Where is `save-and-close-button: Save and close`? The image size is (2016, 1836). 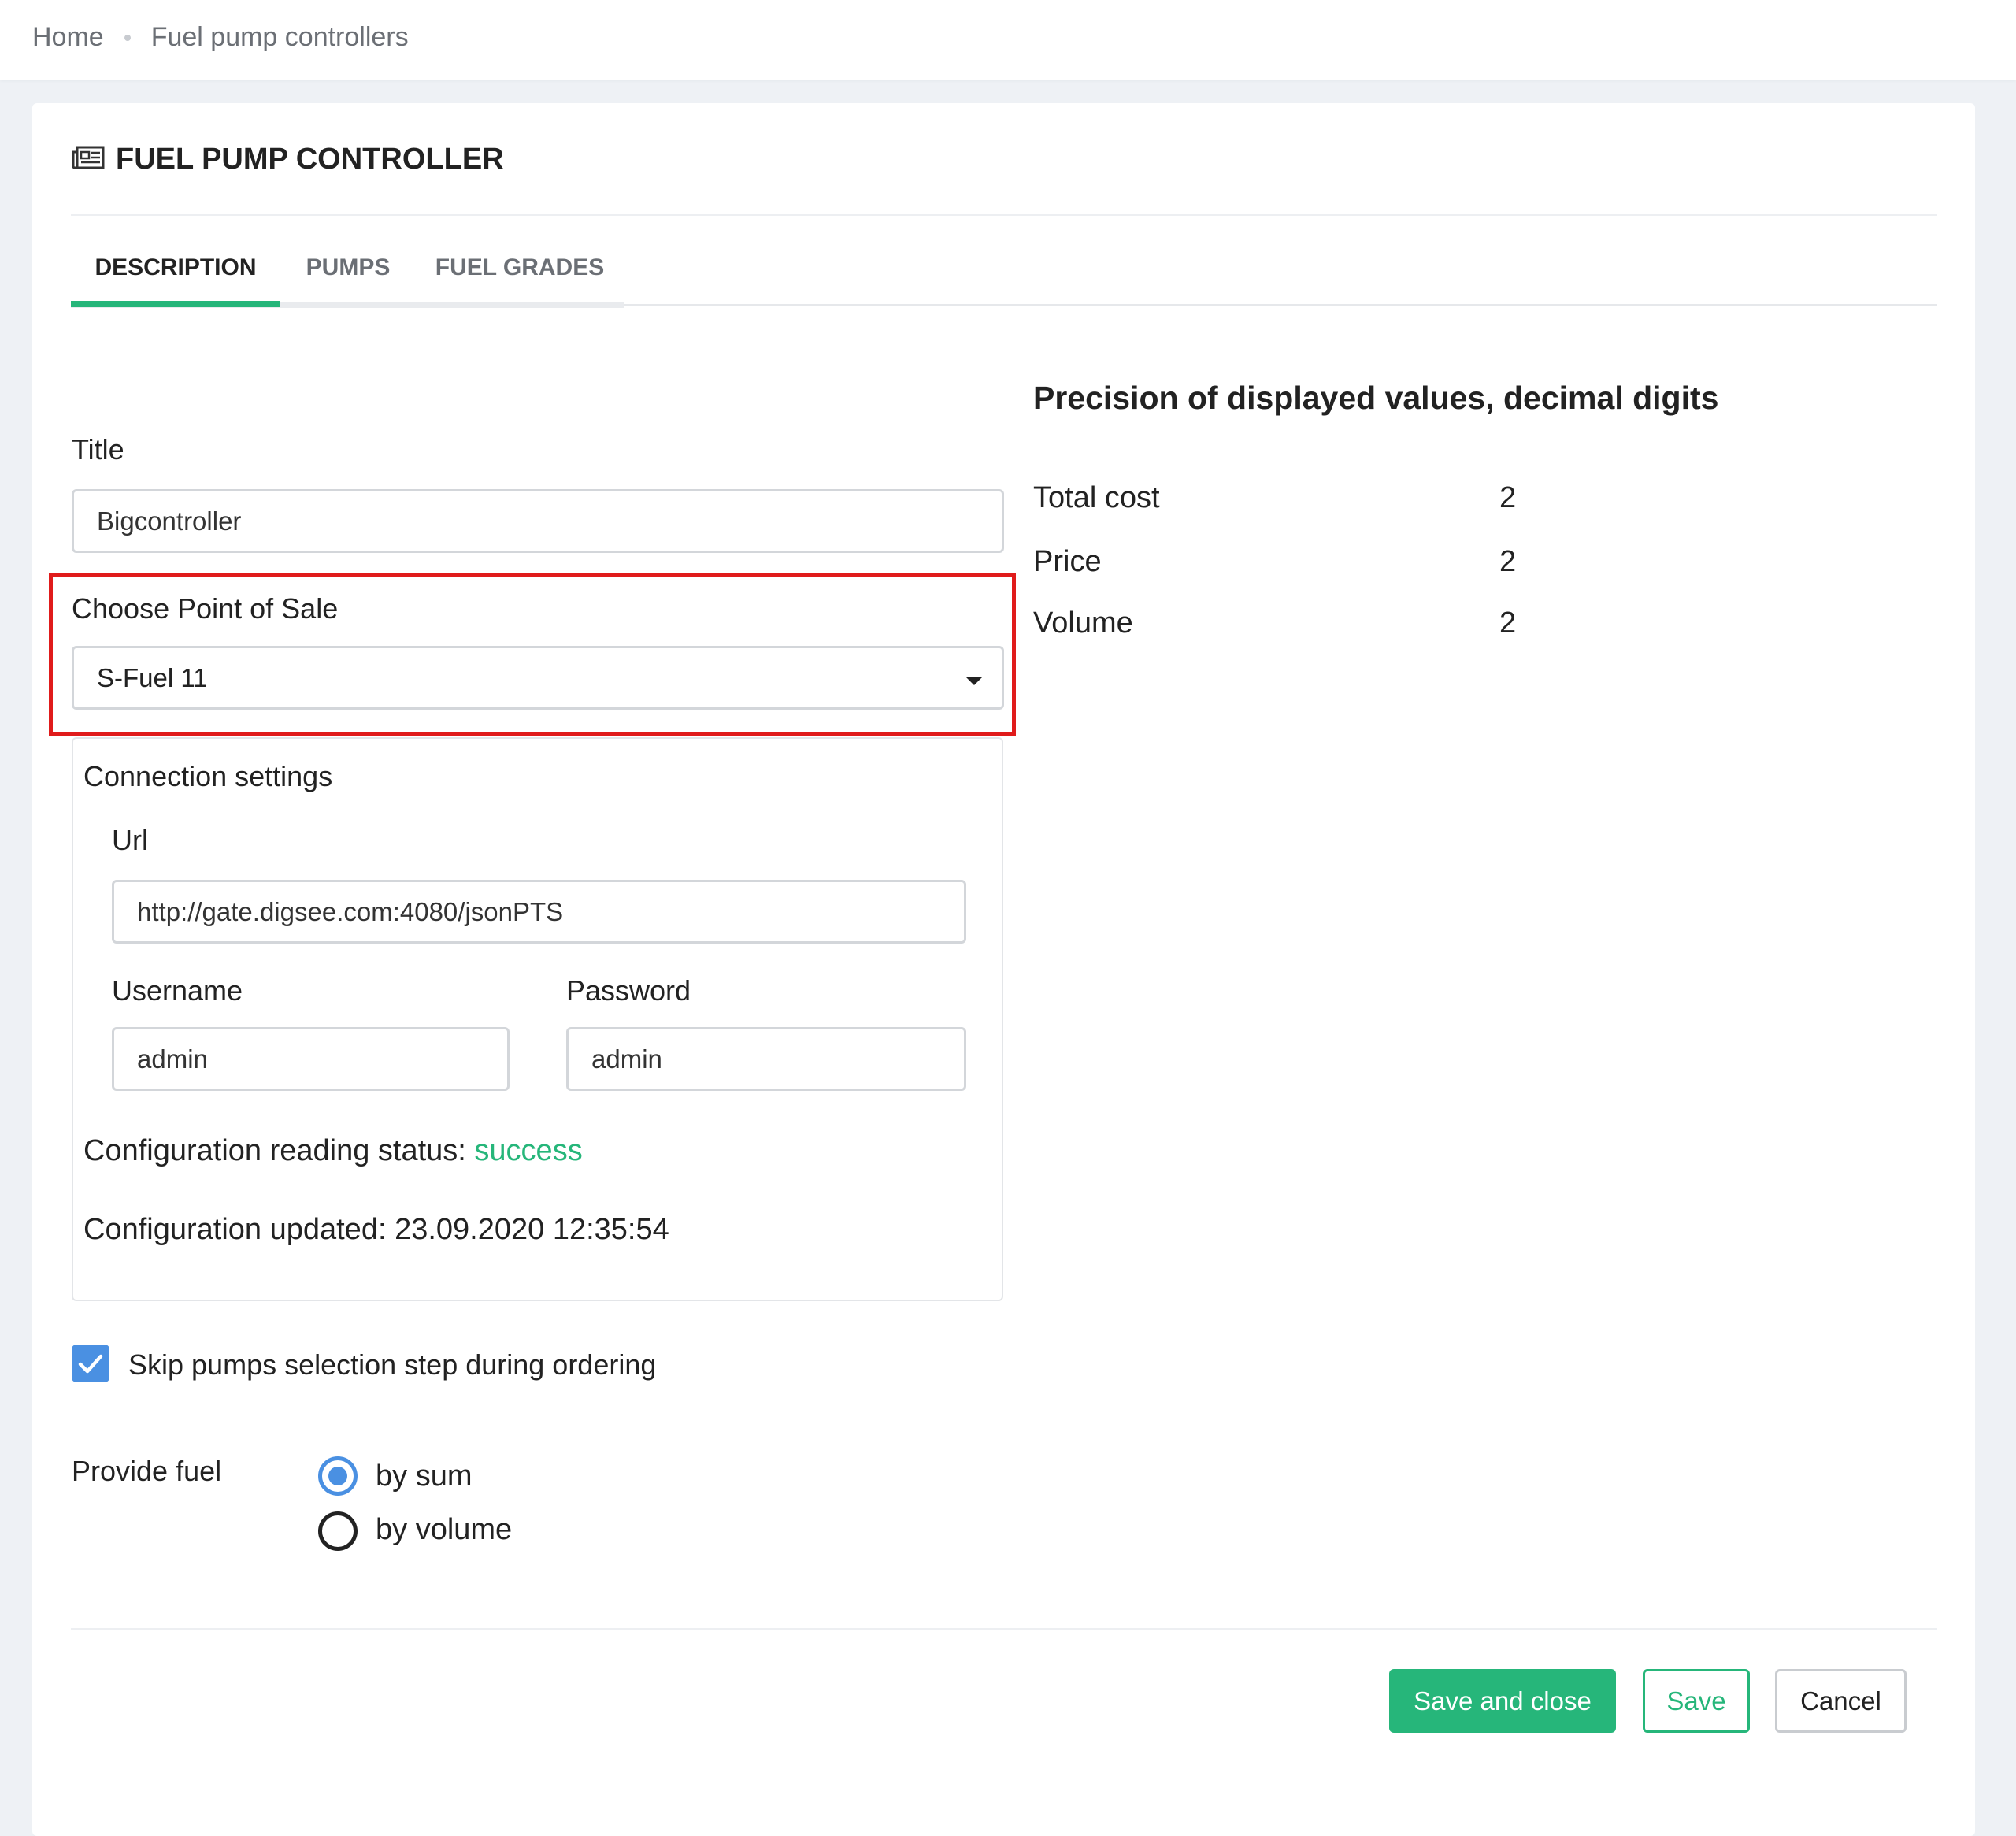
save-and-close-button: Save and close is located at coordinates (1502, 1701).